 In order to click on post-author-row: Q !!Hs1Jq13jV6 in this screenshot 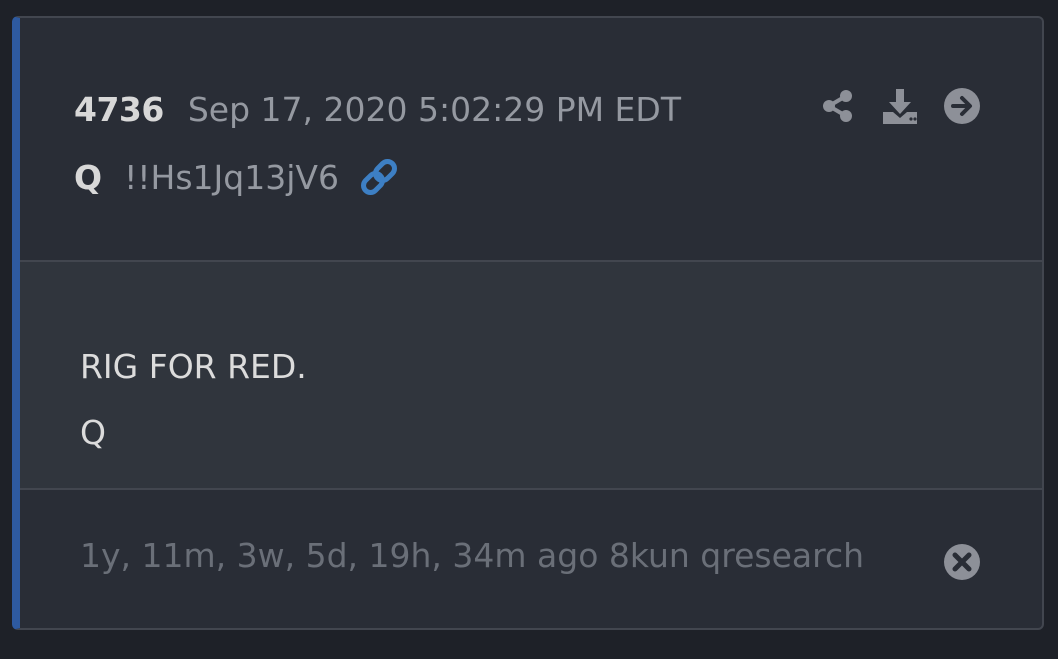, I will do `click(237, 177)`.